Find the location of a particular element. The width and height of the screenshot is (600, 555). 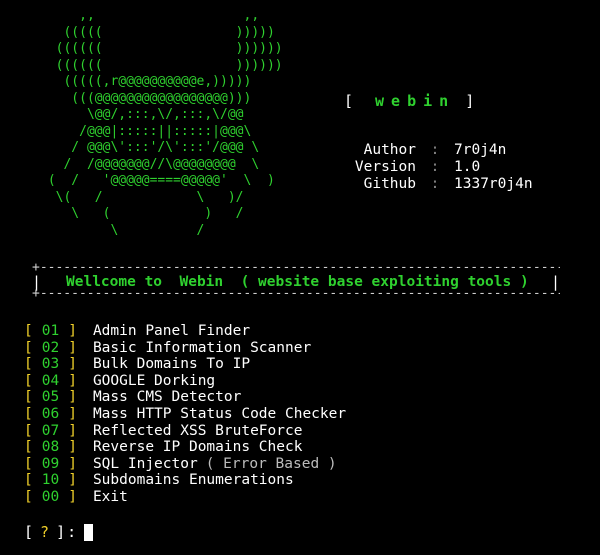

menu-item-label: SQL Injector is located at coordinates (145, 463).